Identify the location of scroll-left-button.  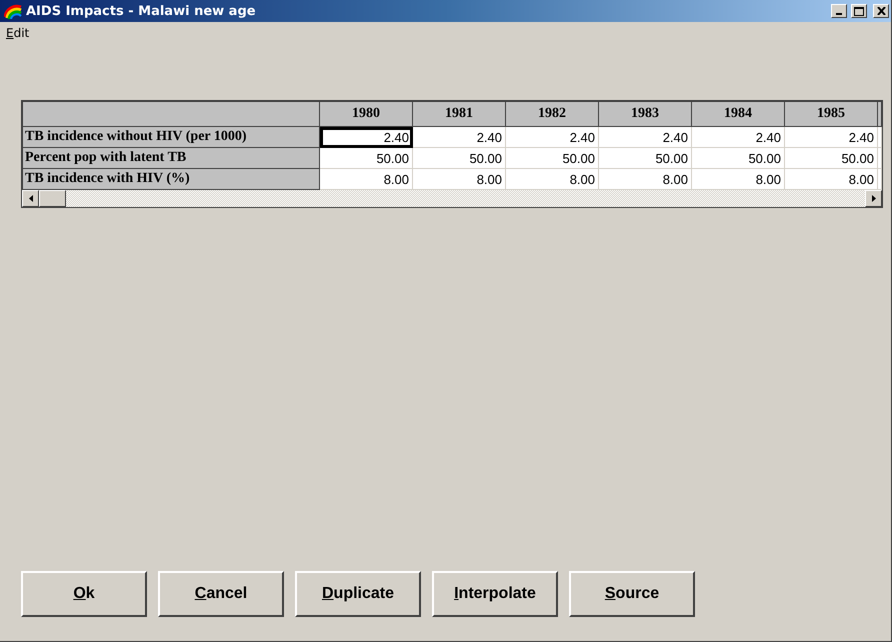
(30, 198).